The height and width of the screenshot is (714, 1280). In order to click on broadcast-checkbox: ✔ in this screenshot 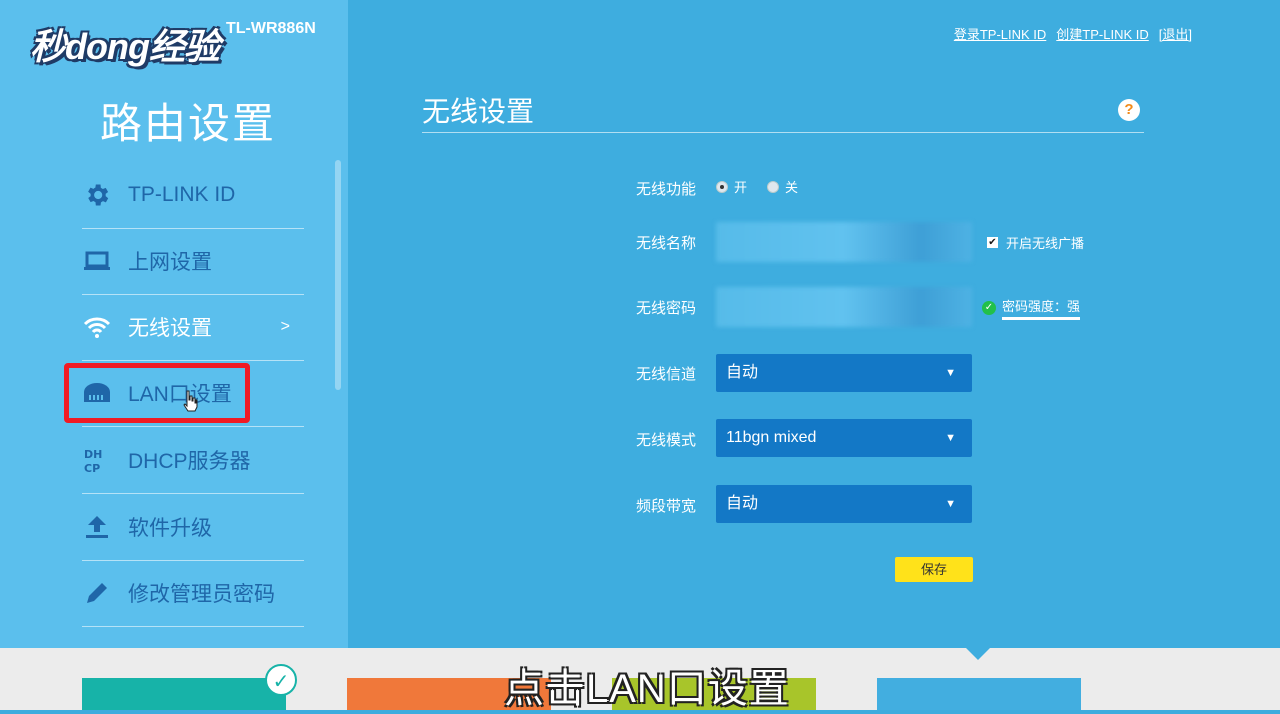, I will do `click(992, 242)`.